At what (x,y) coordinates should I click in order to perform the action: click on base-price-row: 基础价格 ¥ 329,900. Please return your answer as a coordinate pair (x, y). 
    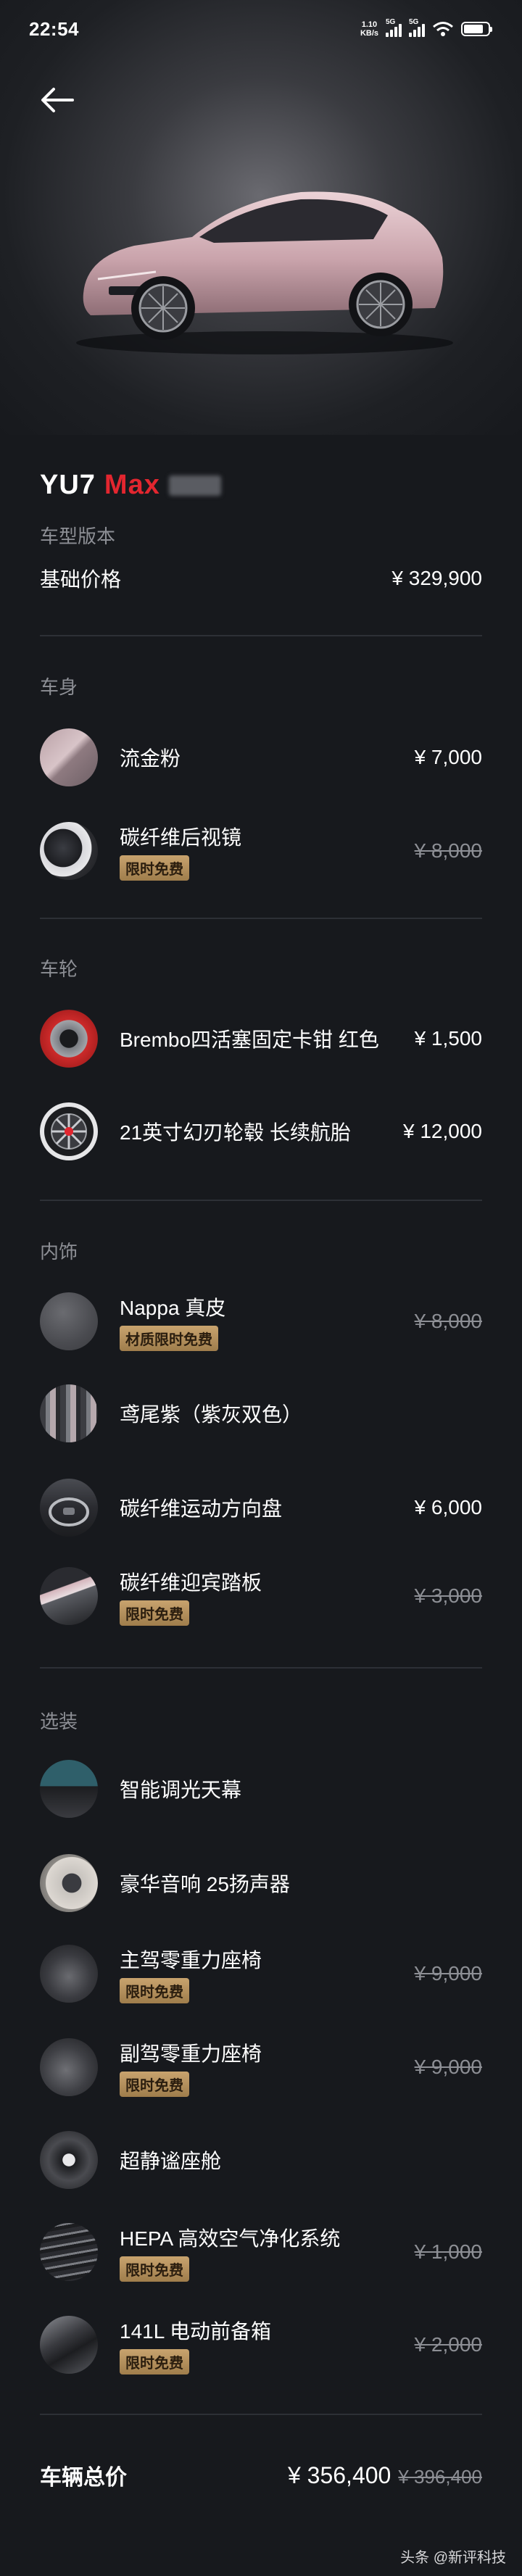
    Looking at the image, I should click on (261, 578).